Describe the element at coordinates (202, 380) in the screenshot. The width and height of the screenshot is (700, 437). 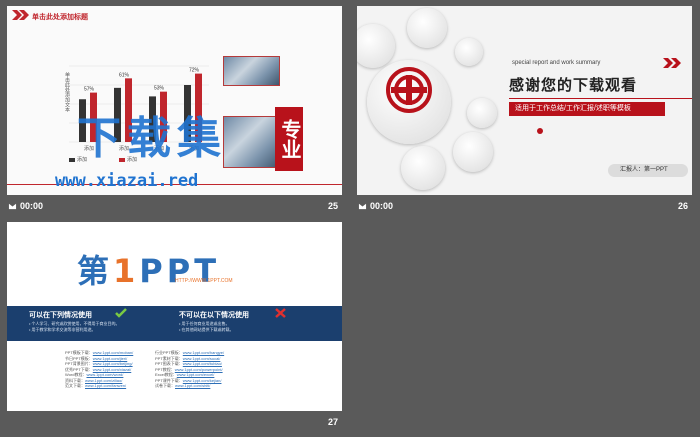
I see `link-url: www.1ppt.com/kejian/` at that location.